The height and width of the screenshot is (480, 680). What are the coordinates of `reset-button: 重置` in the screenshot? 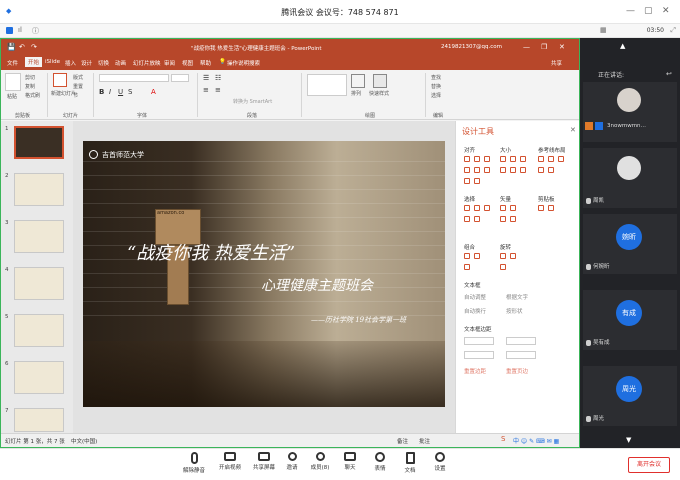 It's located at (78, 86).